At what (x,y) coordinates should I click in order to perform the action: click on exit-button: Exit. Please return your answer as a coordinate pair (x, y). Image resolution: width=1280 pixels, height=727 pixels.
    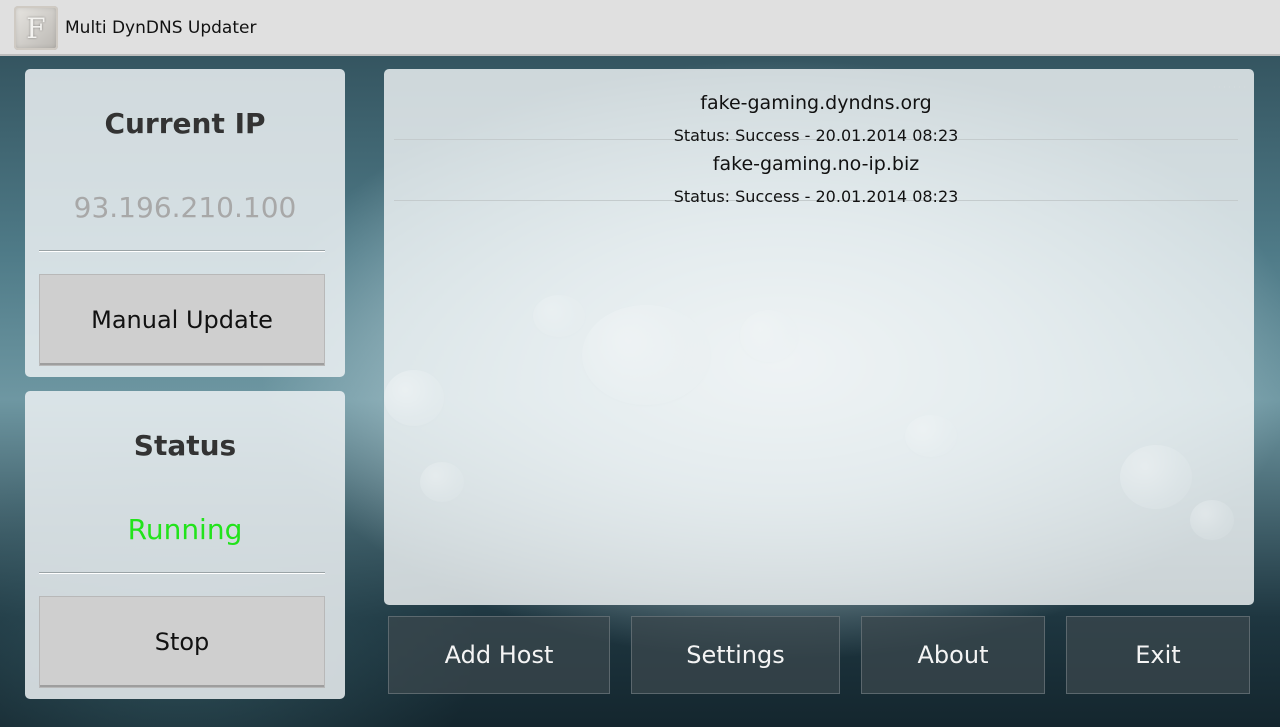
    Looking at the image, I should click on (1158, 655).